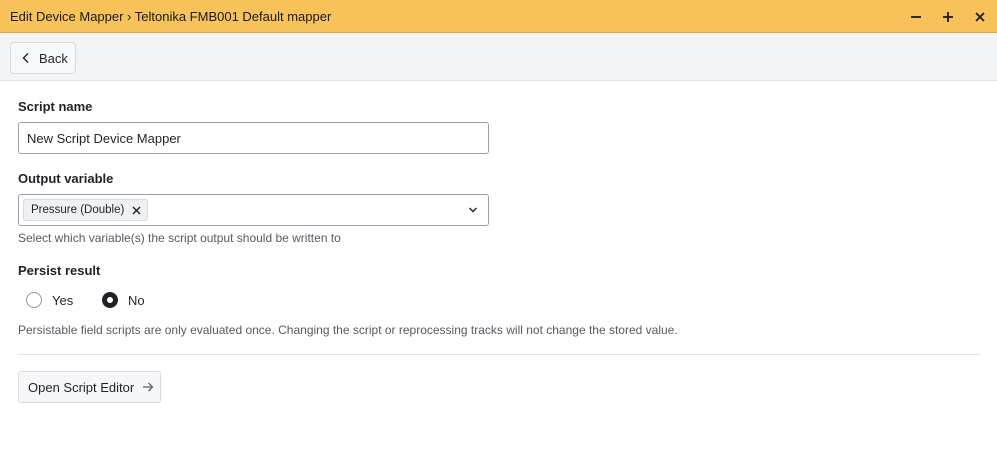  Describe the element at coordinates (63, 300) in the screenshot. I see `persist-yes-label: Yes` at that location.